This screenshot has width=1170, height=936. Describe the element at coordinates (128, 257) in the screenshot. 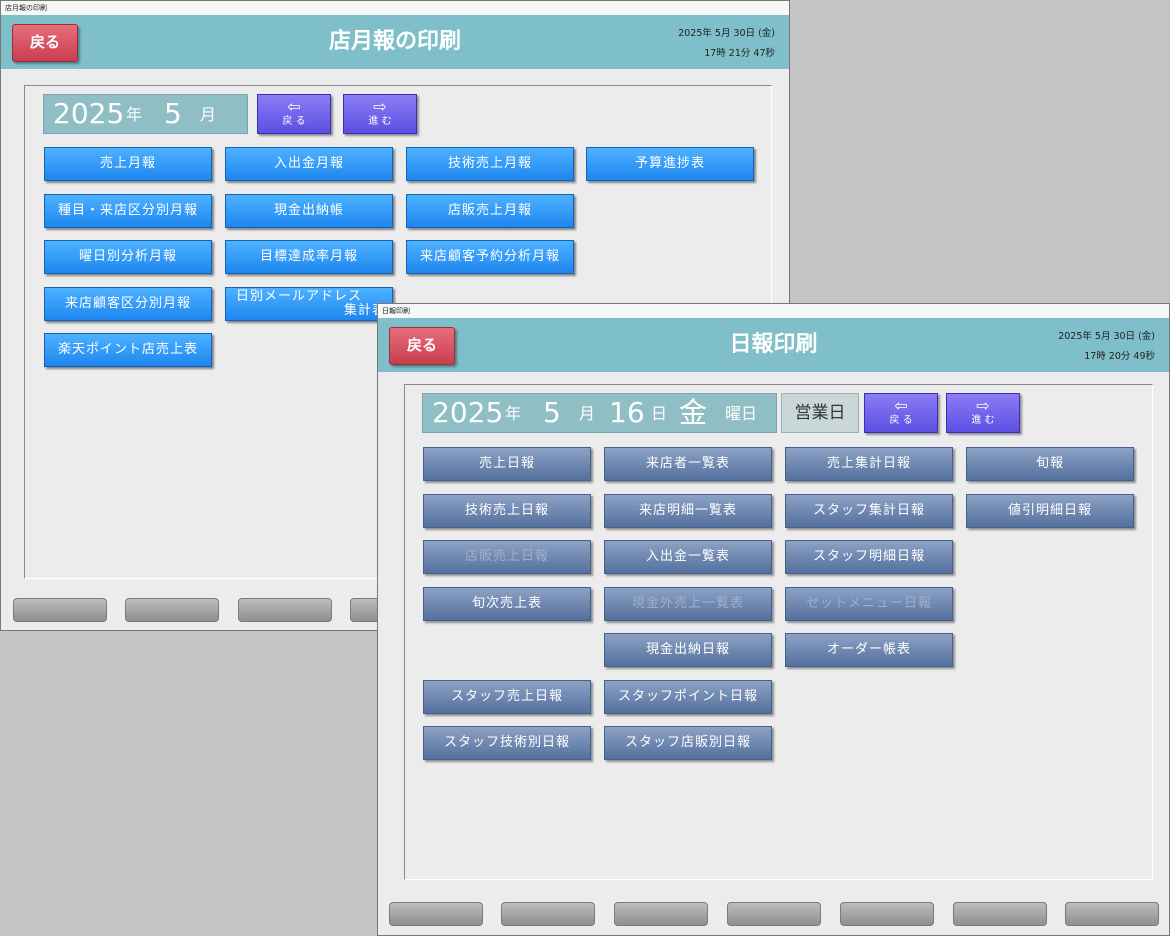

I see `weekday-analysis-button: 曜日別分析月報` at that location.